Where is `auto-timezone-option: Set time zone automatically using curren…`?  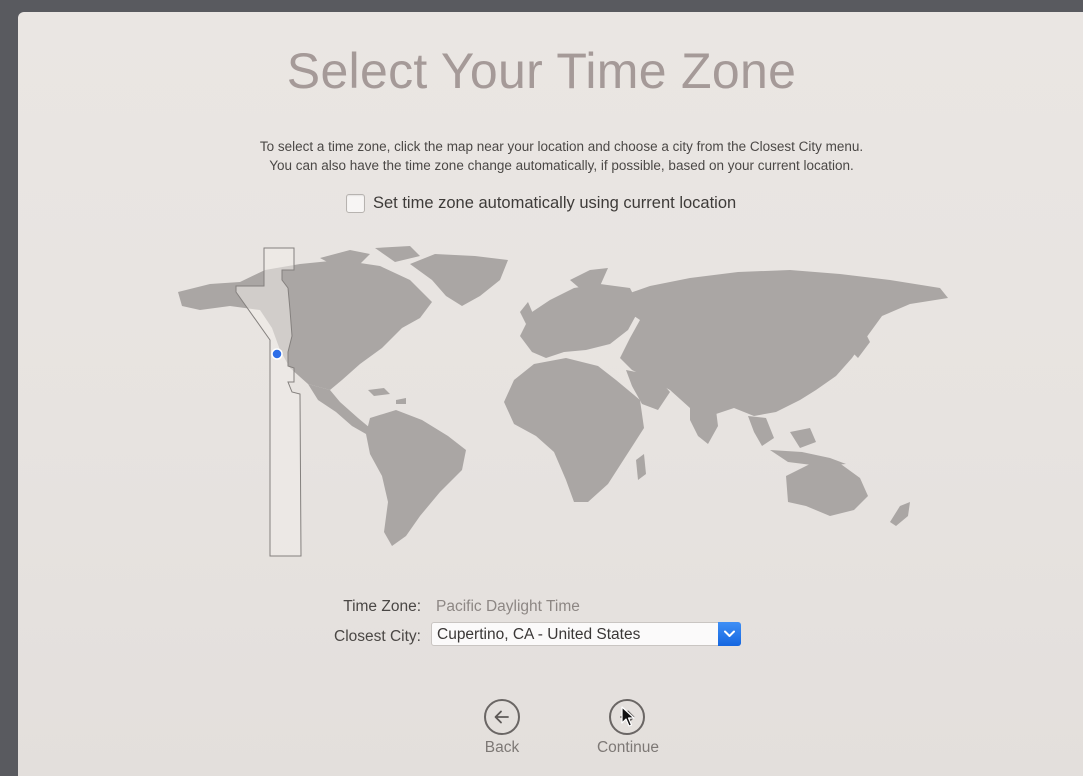 auto-timezone-option: Set time zone automatically using curren… is located at coordinates (541, 203).